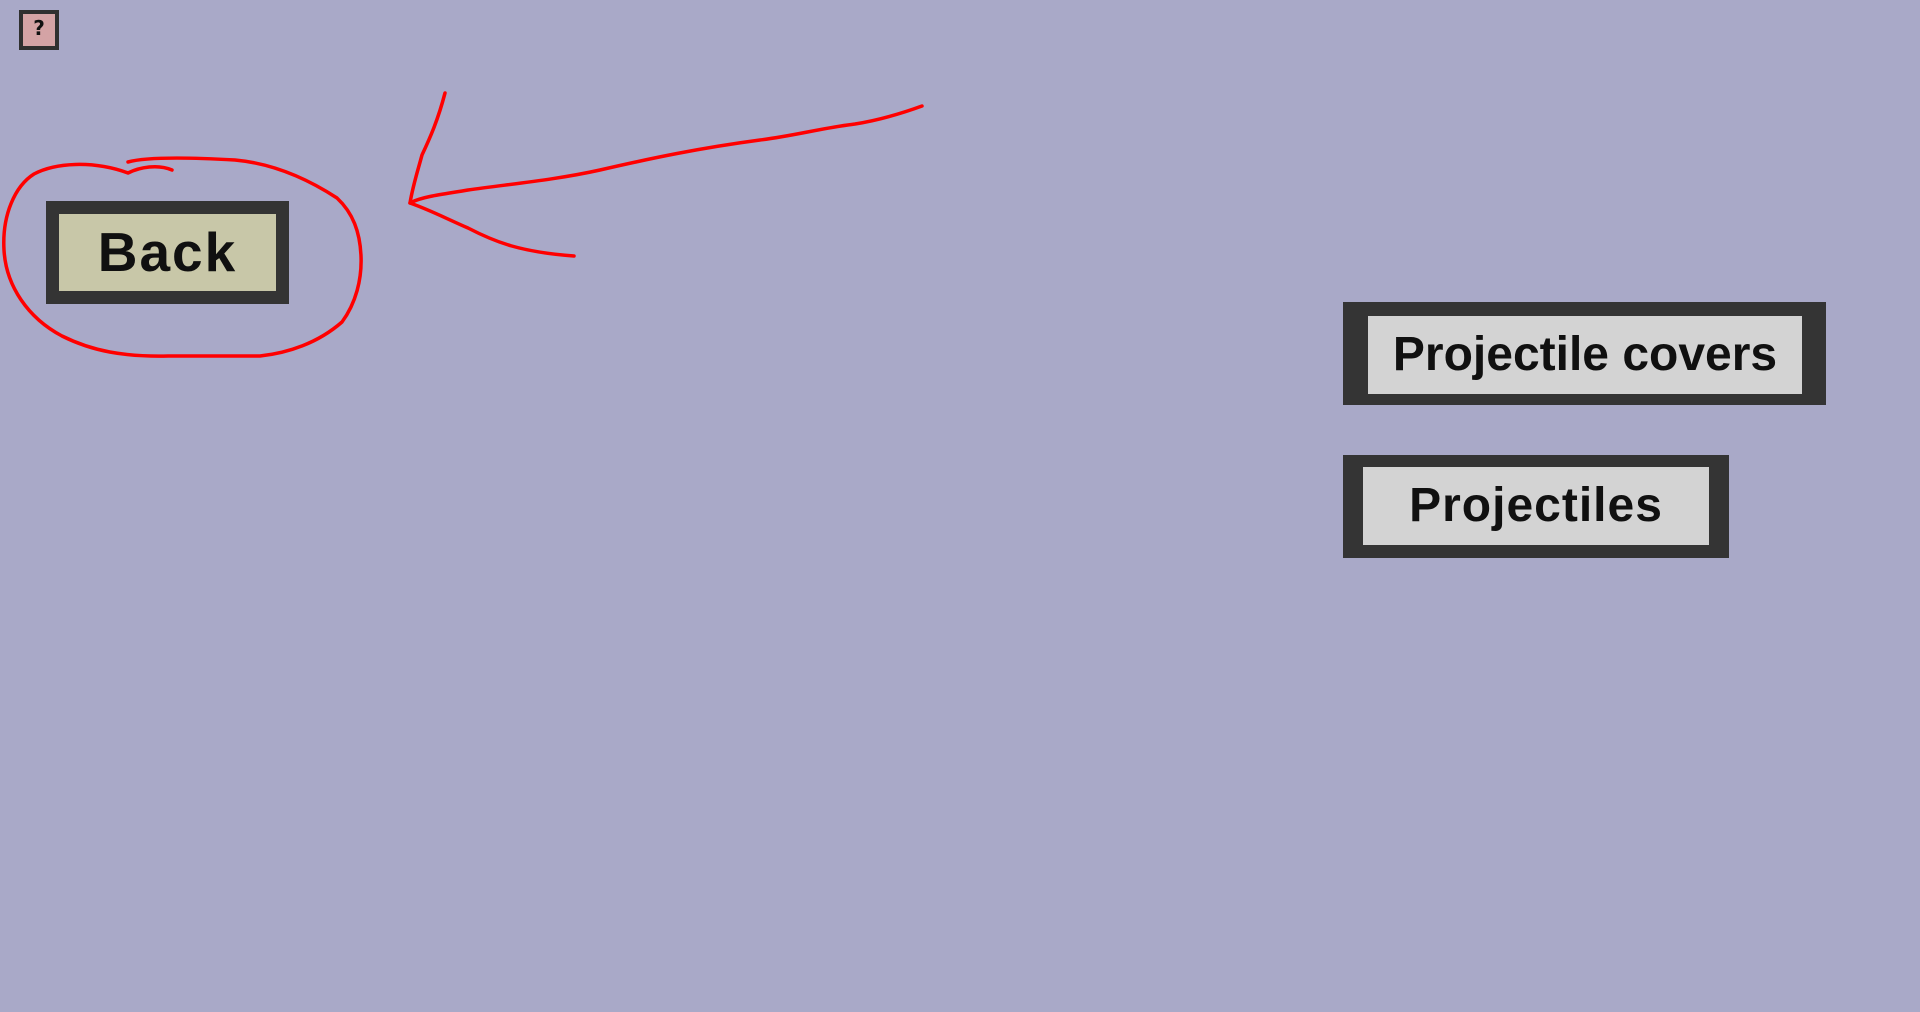 The height and width of the screenshot is (1012, 1920). I want to click on projectiles-button: Projectiles, so click(1536, 506).